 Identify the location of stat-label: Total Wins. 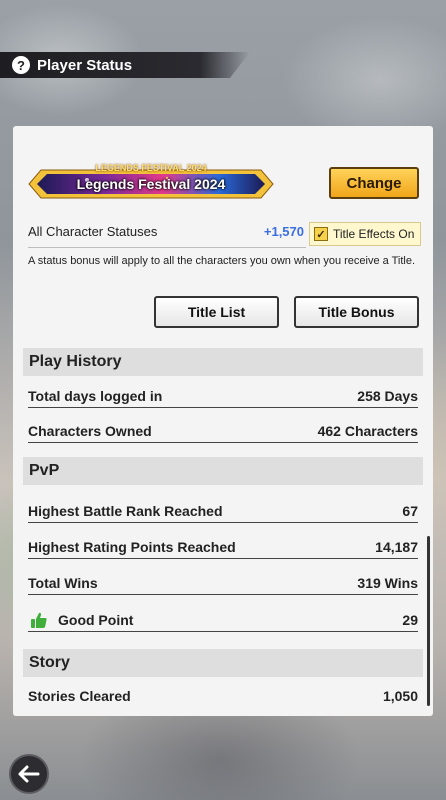
(63, 583).